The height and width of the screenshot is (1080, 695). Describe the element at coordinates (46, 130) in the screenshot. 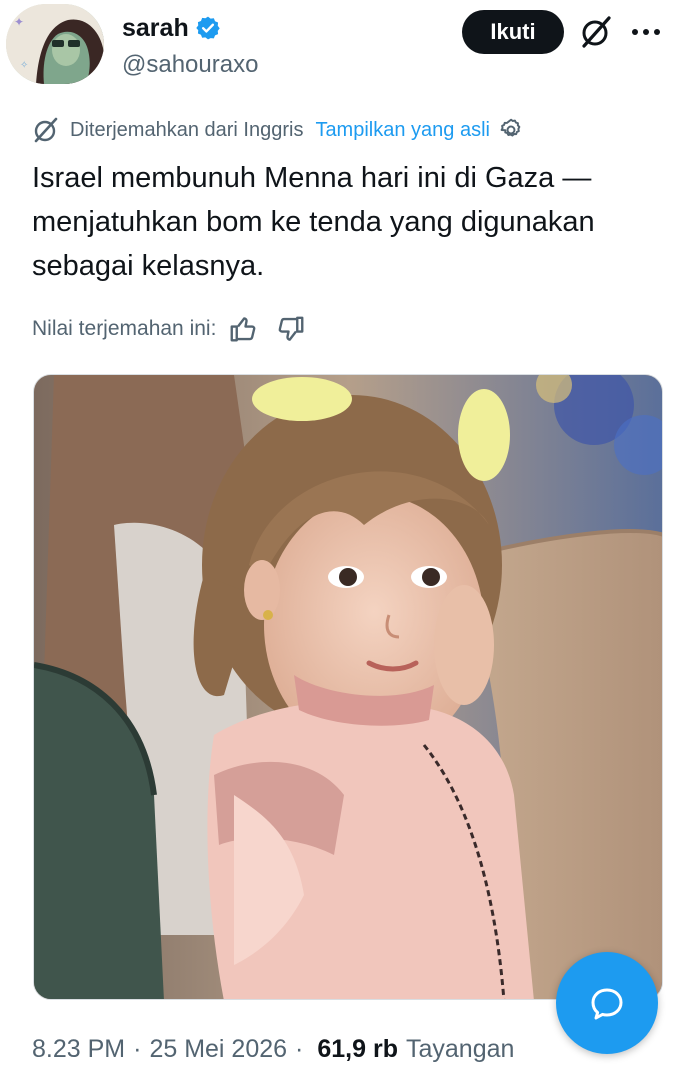

I see `grok-translate-icon` at that location.